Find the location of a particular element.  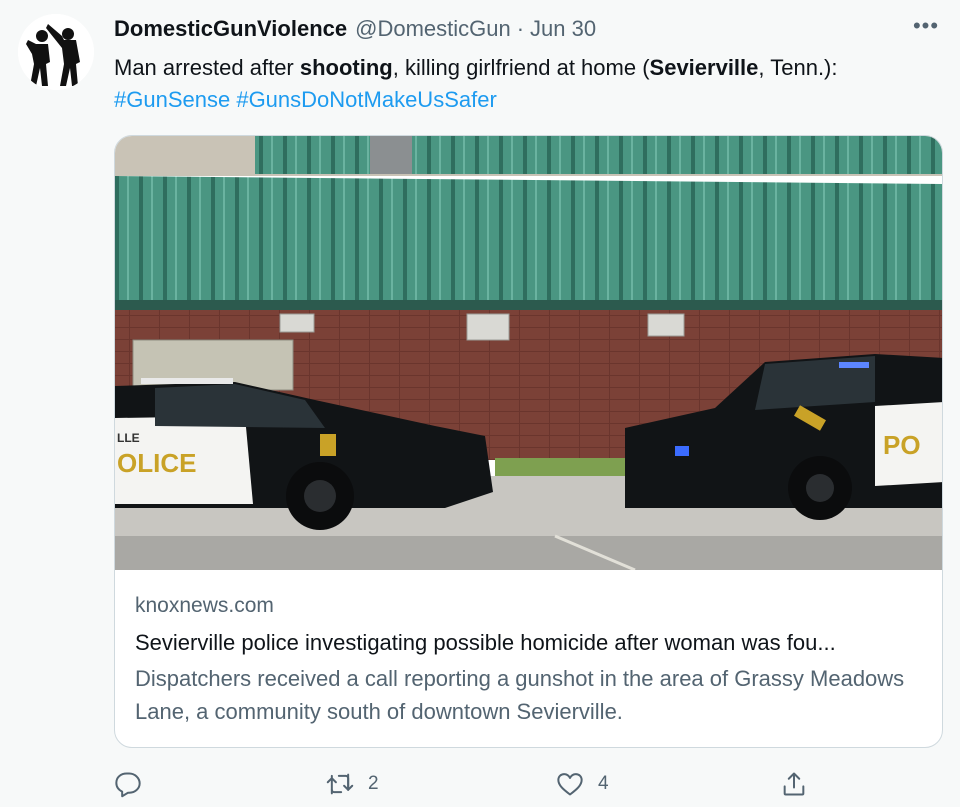

tweet-text-bold: shooting is located at coordinates (346, 67).